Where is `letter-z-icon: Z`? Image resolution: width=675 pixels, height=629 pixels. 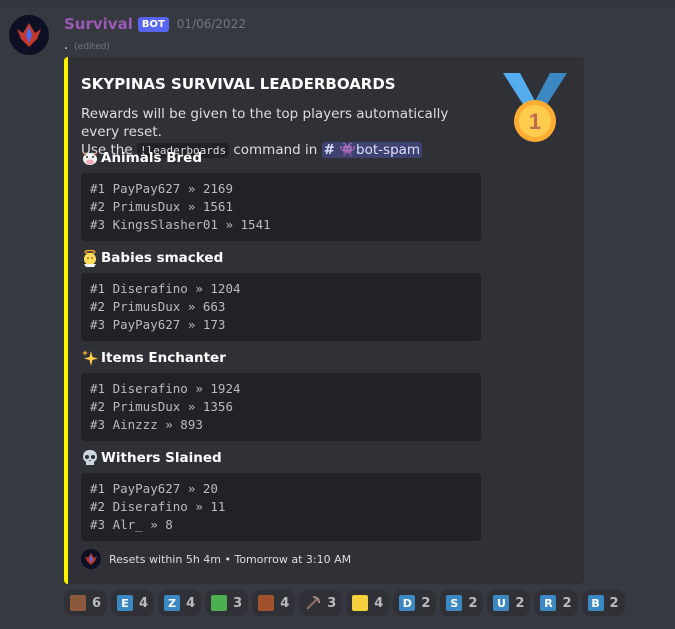
letter-z-icon: Z is located at coordinates (172, 603).